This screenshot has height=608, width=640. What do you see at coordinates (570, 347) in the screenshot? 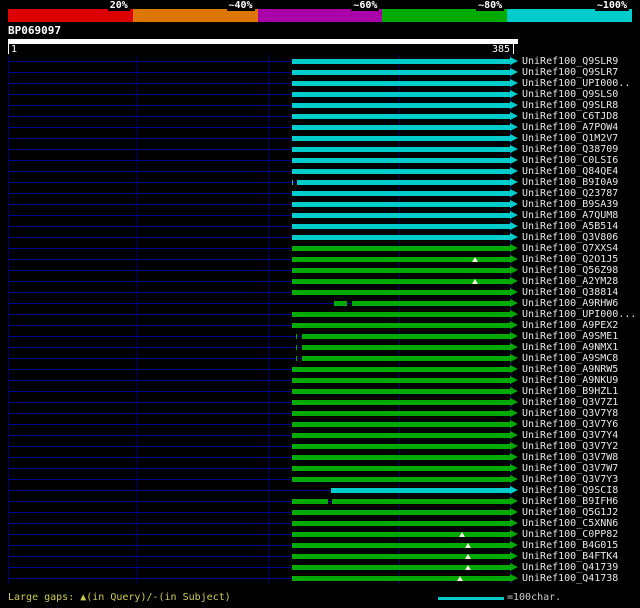
I see `hit-label: UniRef100_A9NMX1` at bounding box center [570, 347].